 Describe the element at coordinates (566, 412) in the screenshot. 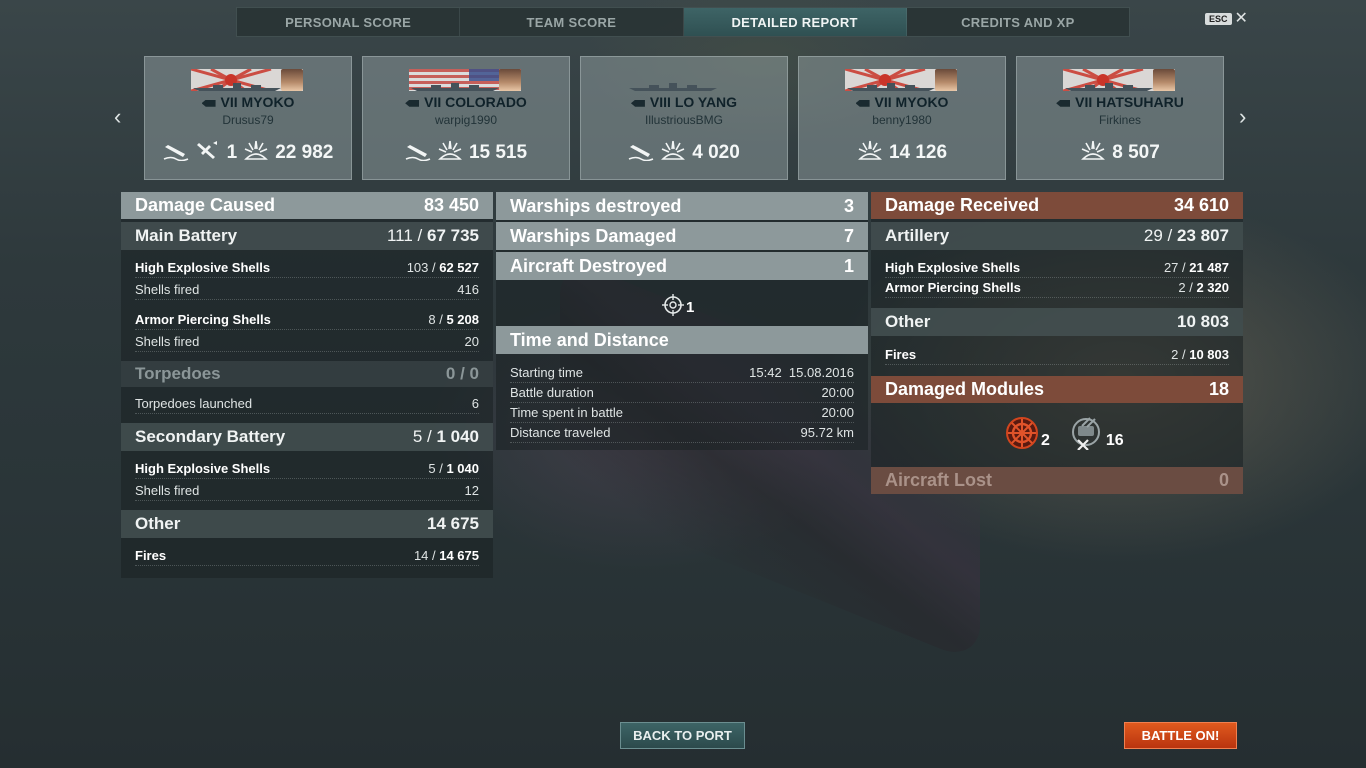

I see `time-in-battle-label: Time spent in battle` at that location.